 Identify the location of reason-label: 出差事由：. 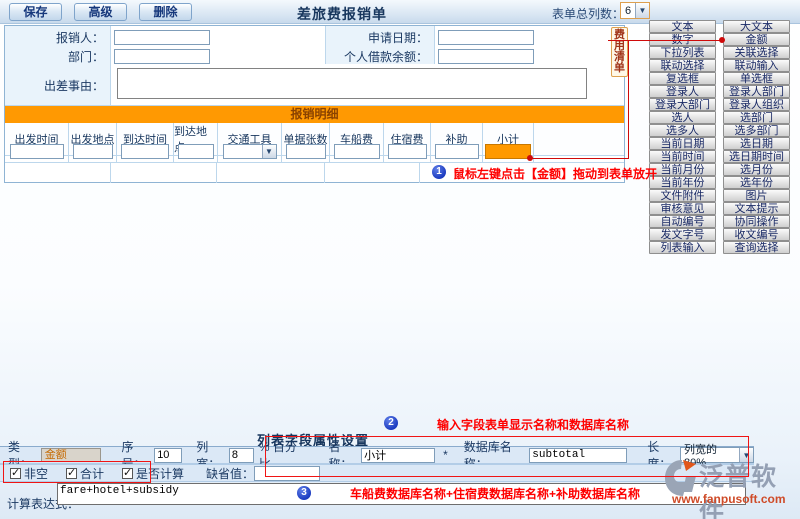
(58, 85).